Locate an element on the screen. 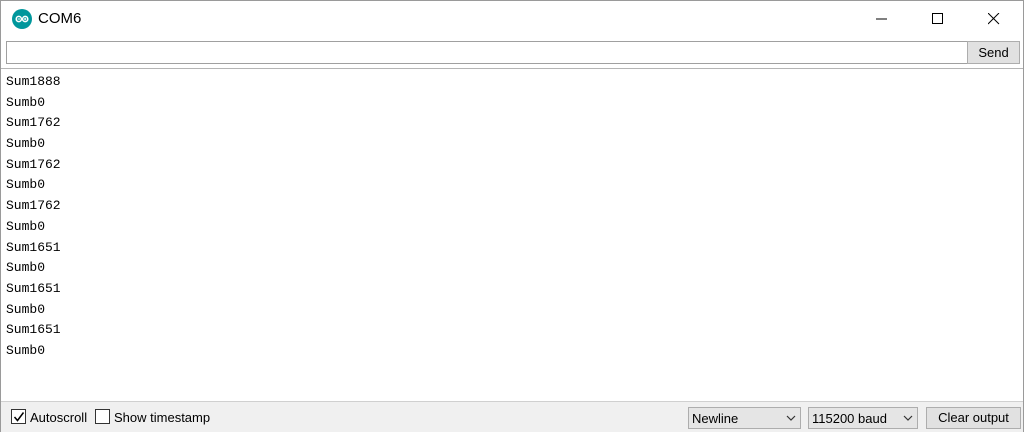 Image resolution: width=1024 pixels, height=432 pixels. close-button is located at coordinates (994, 19).